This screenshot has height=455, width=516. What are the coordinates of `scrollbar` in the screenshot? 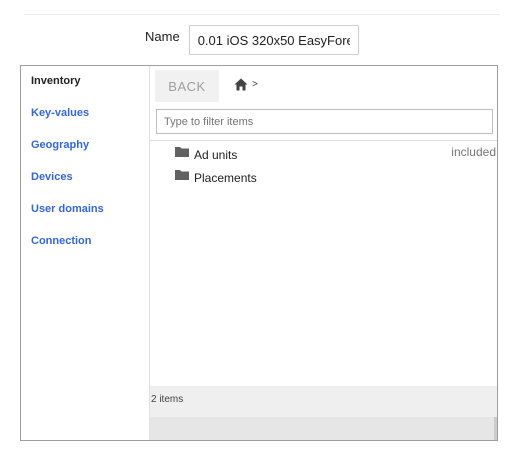 It's located at (495, 428).